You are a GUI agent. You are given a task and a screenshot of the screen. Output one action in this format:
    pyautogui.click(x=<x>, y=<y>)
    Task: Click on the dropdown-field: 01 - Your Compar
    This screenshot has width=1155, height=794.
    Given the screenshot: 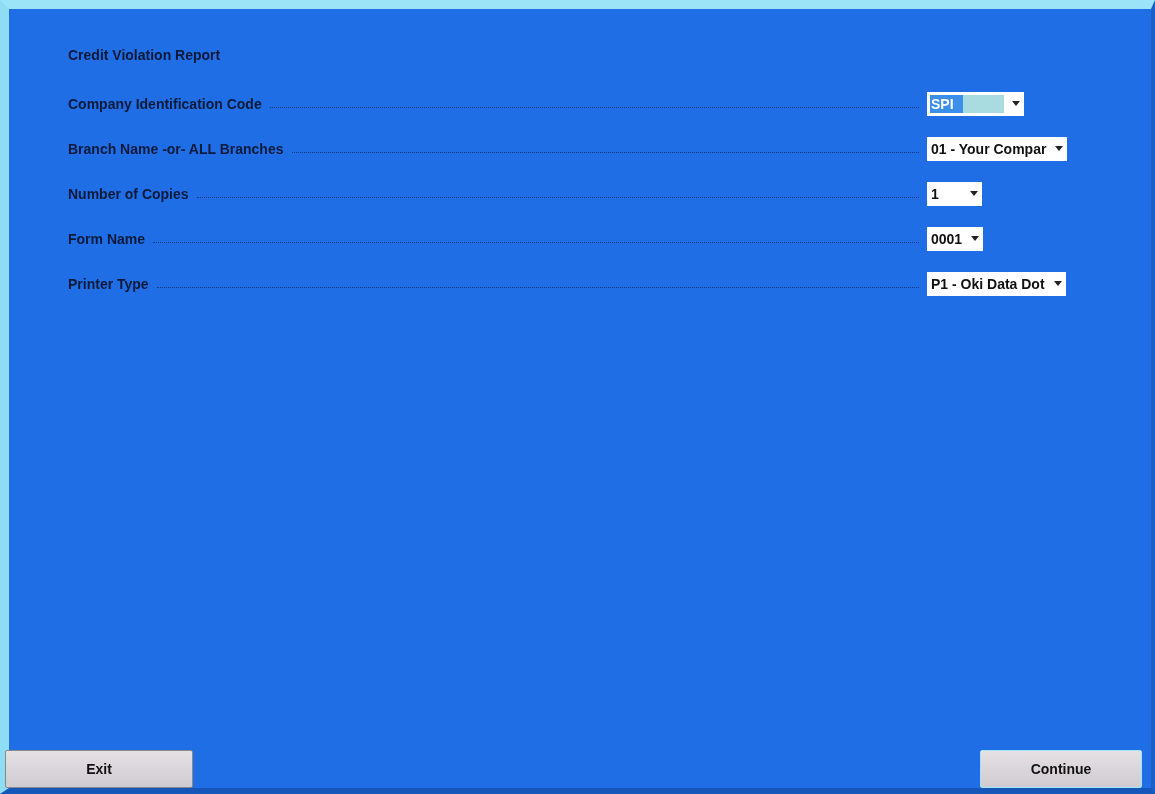 What is the action you would take?
    pyautogui.click(x=997, y=148)
    